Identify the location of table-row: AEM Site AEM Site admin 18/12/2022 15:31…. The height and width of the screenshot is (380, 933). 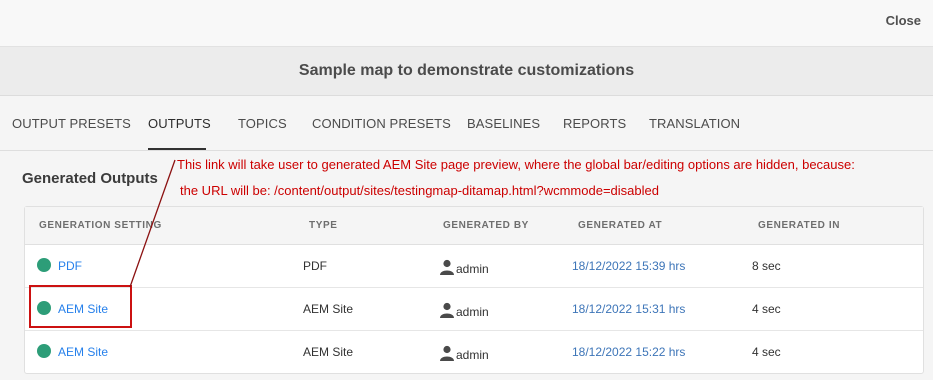
(474, 309).